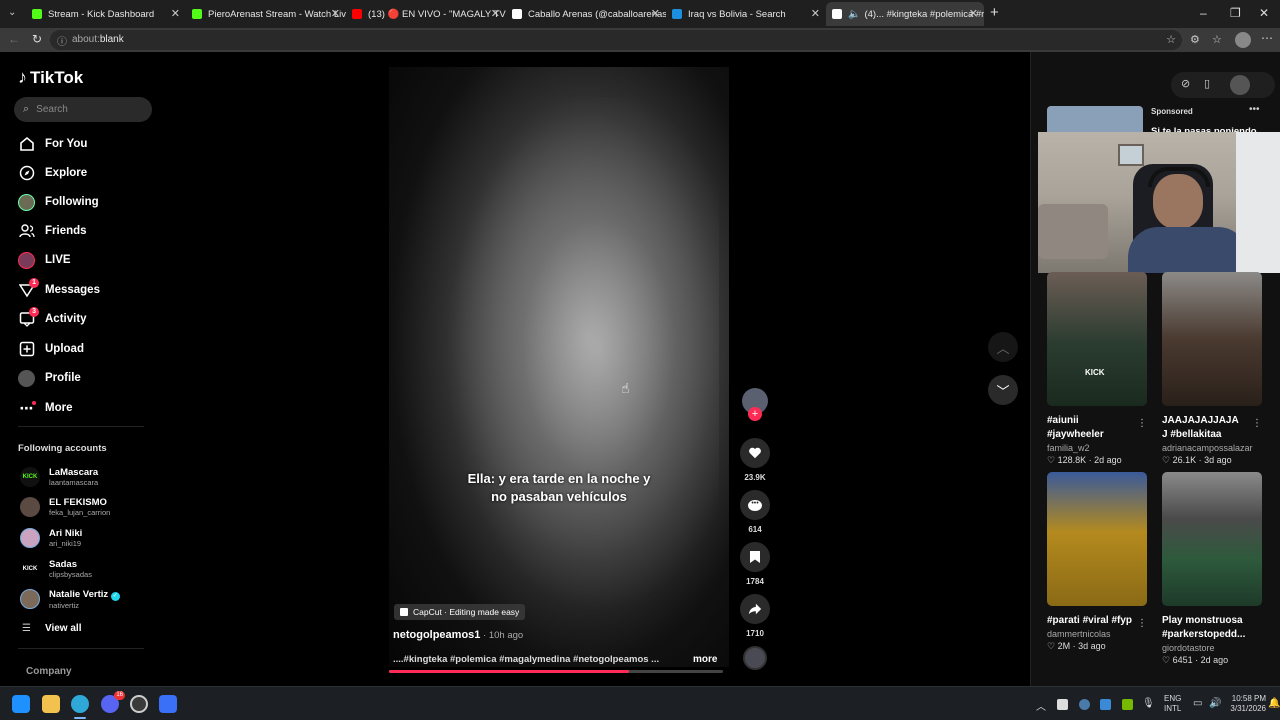 The height and width of the screenshot is (720, 1280). What do you see at coordinates (52, 318) in the screenshot?
I see `nav-activity: 3 Activity` at bounding box center [52, 318].